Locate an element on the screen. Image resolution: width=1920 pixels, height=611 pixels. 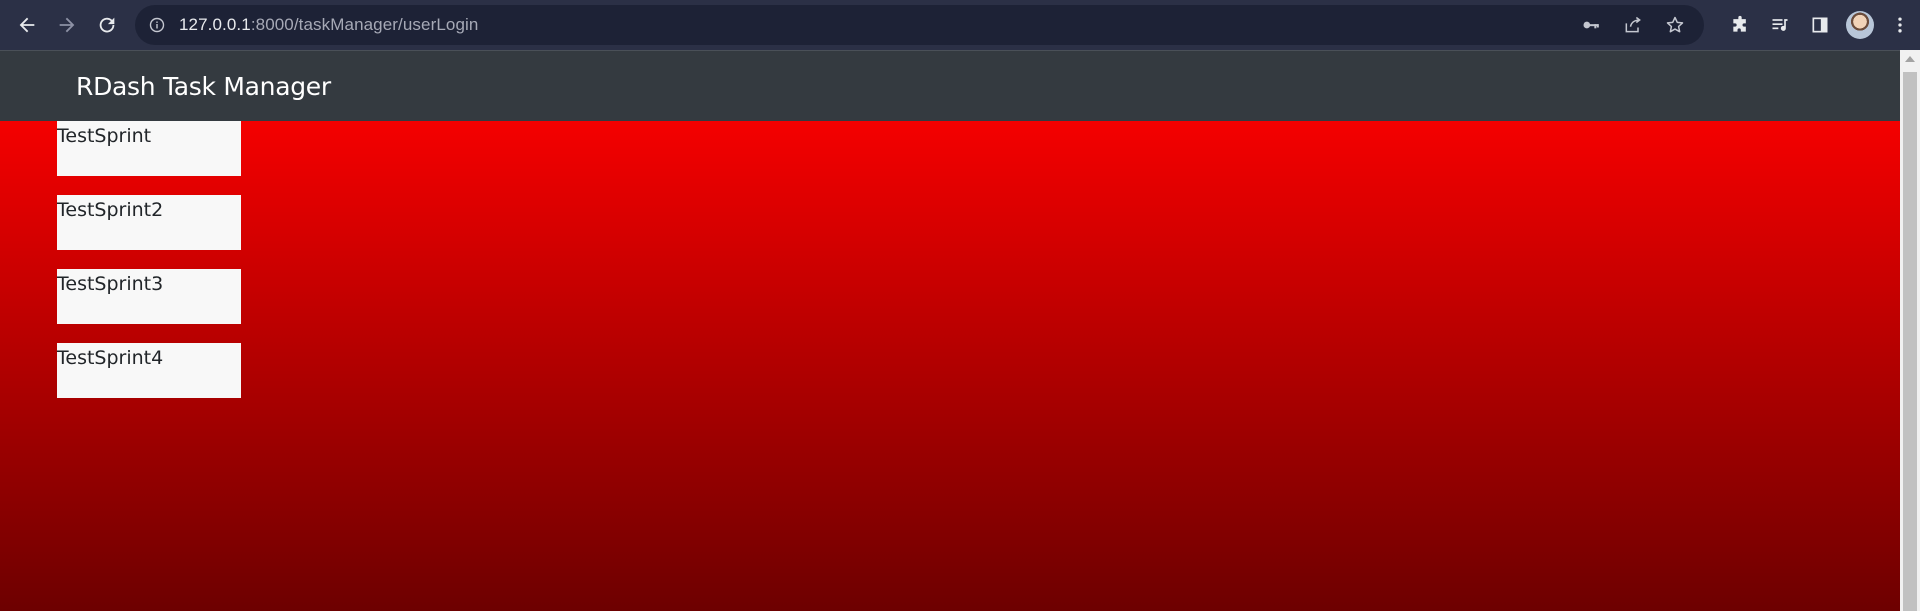
sprint-card: TestSprint4 is located at coordinates (149, 370).